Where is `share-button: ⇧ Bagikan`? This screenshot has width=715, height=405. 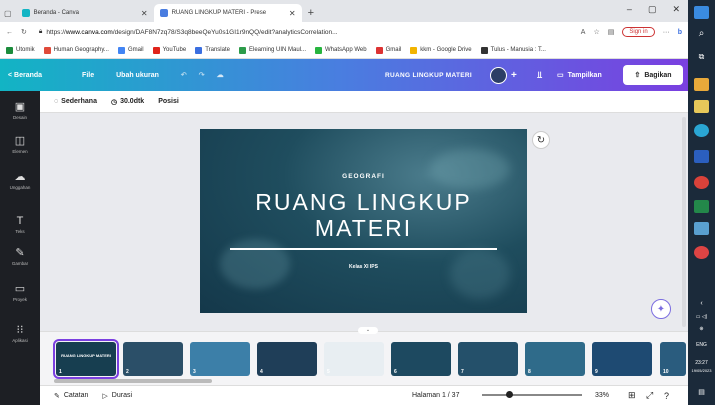
share-button: ⇧ Bagikan is located at coordinates (653, 75).